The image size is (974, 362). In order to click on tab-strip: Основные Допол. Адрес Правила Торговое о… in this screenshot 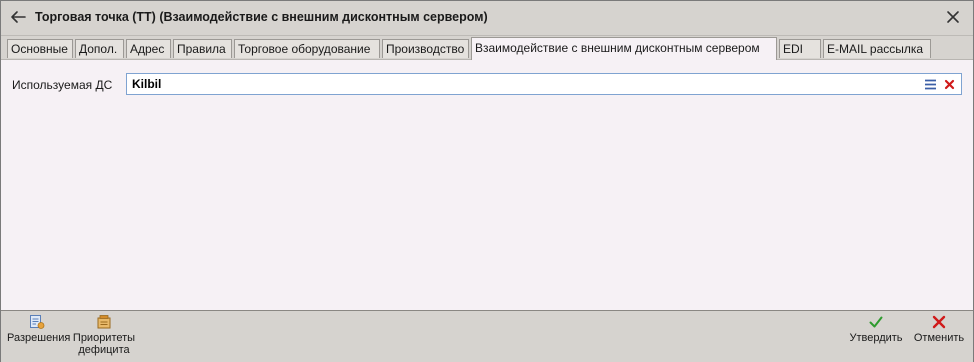, I will do `click(487, 48)`.